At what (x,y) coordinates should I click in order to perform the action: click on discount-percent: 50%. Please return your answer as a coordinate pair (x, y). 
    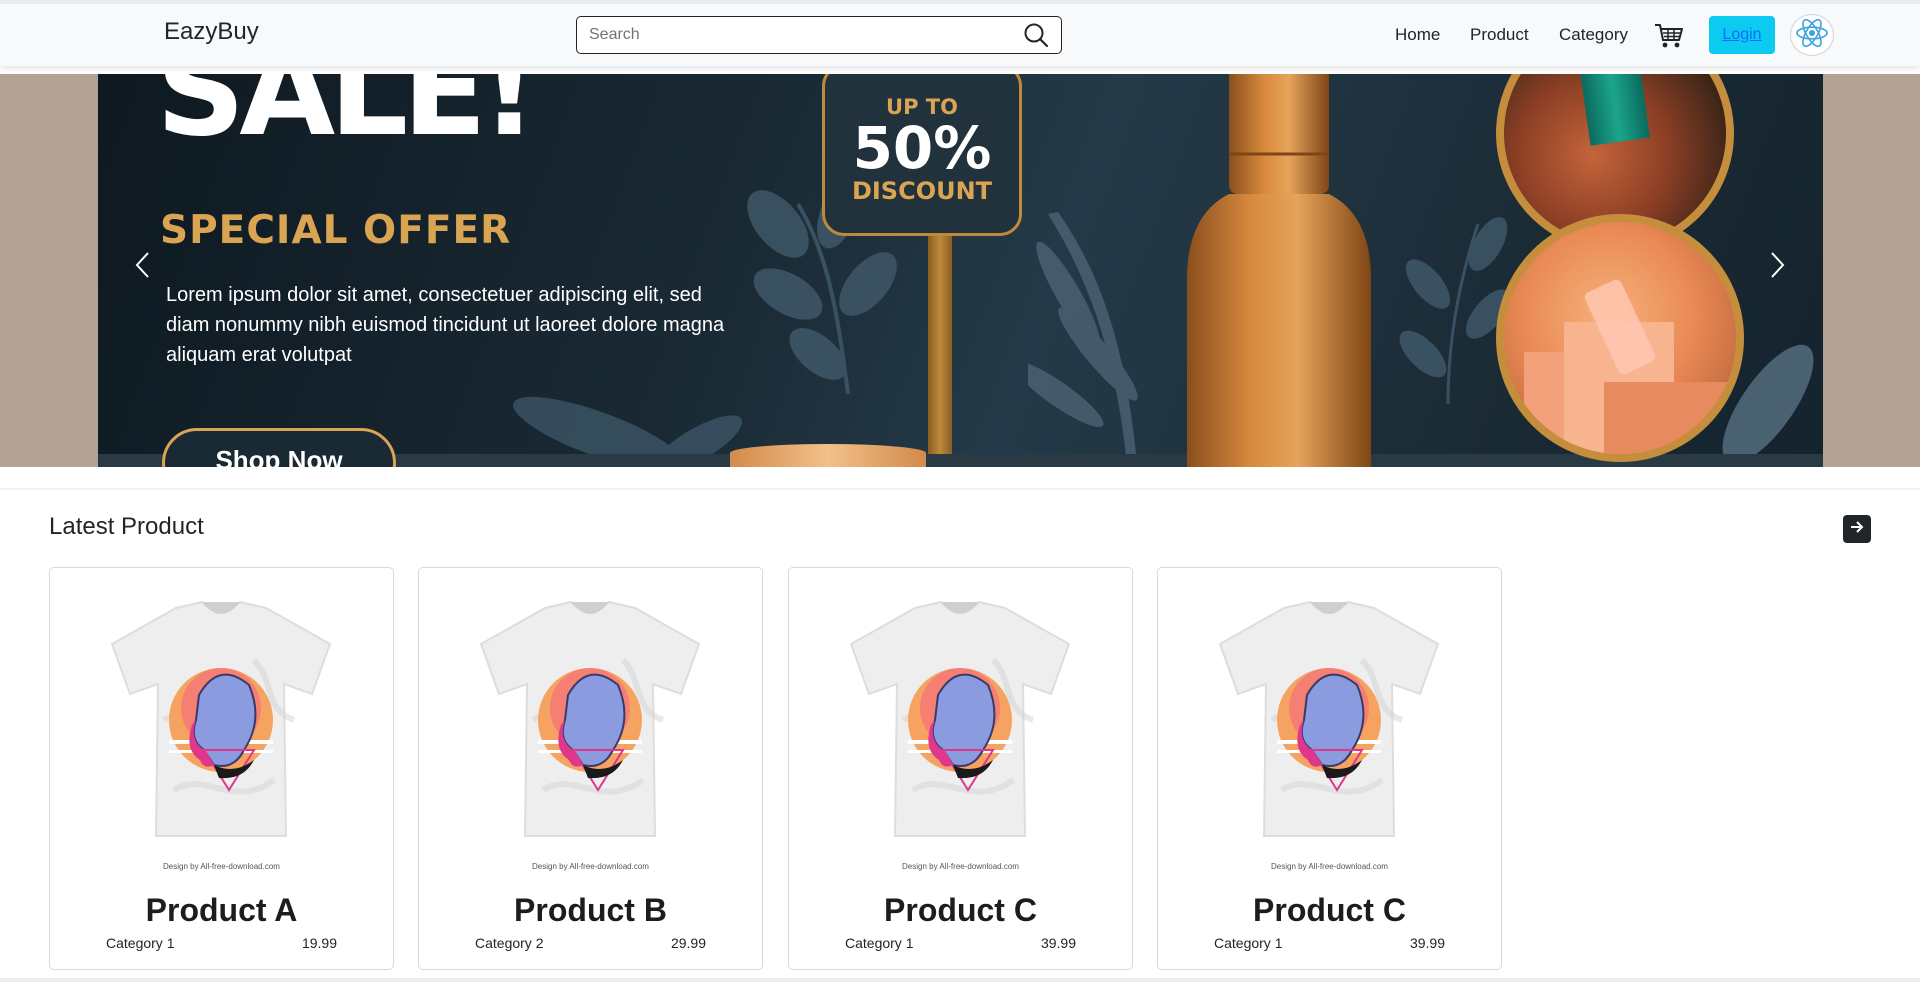
    Looking at the image, I should click on (922, 148).